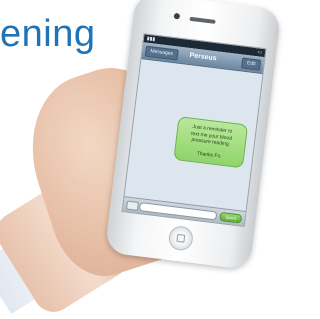 The height and width of the screenshot is (319, 320). Describe the element at coordinates (132, 205) in the screenshot. I see `camera-icon` at that location.